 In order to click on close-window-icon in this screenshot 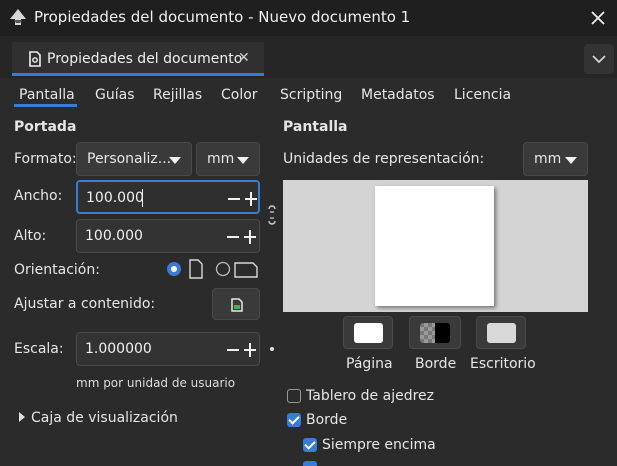, I will do `click(598, 18)`.